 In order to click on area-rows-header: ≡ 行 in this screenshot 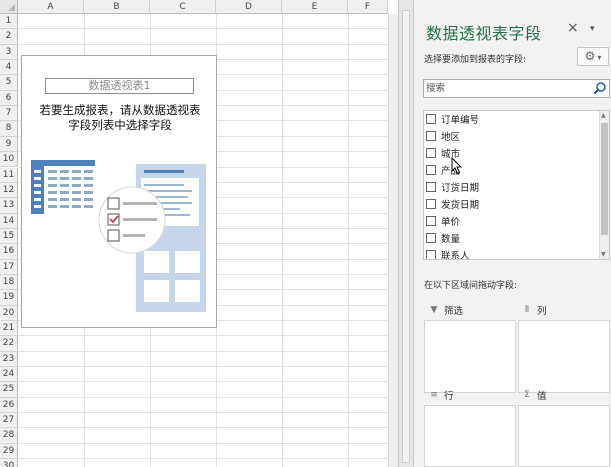, I will do `click(469, 395)`.